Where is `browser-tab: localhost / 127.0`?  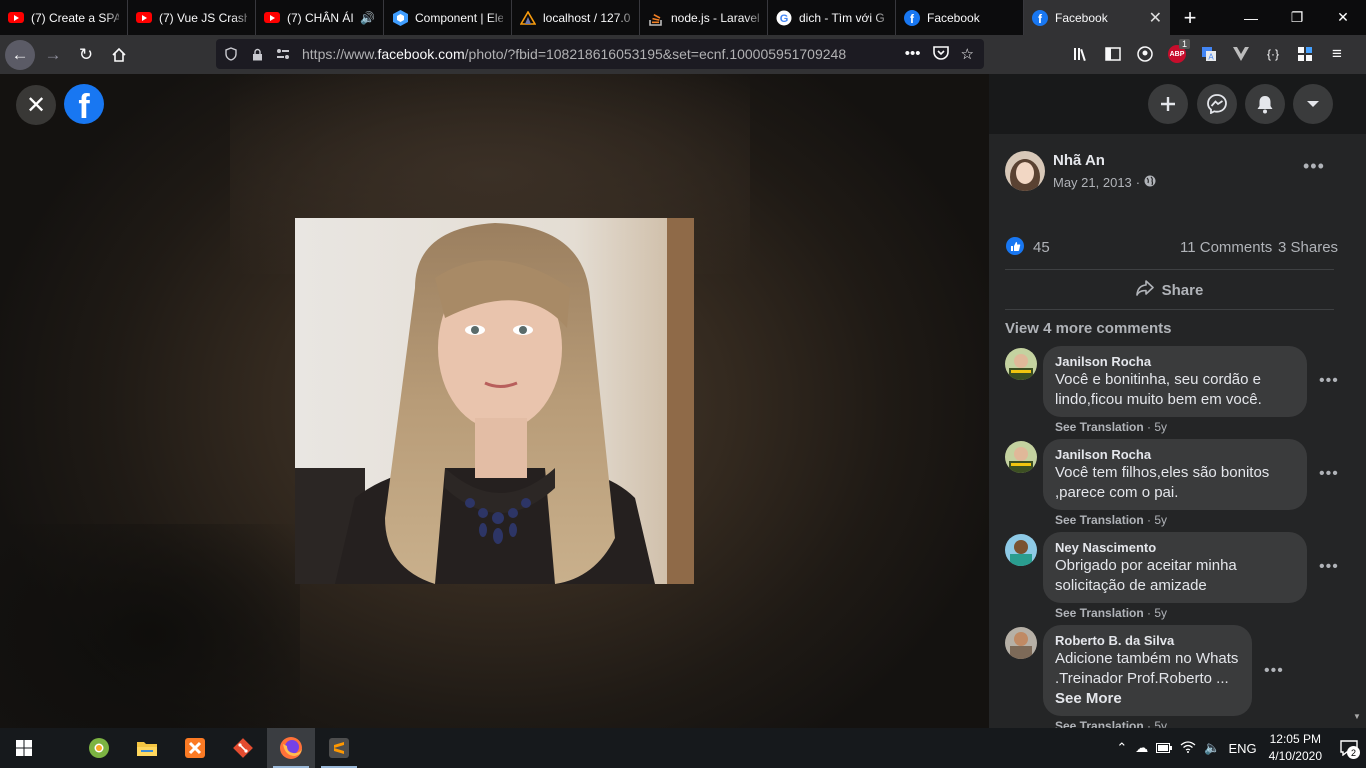 browser-tab: localhost / 127.0 is located at coordinates (576, 17).